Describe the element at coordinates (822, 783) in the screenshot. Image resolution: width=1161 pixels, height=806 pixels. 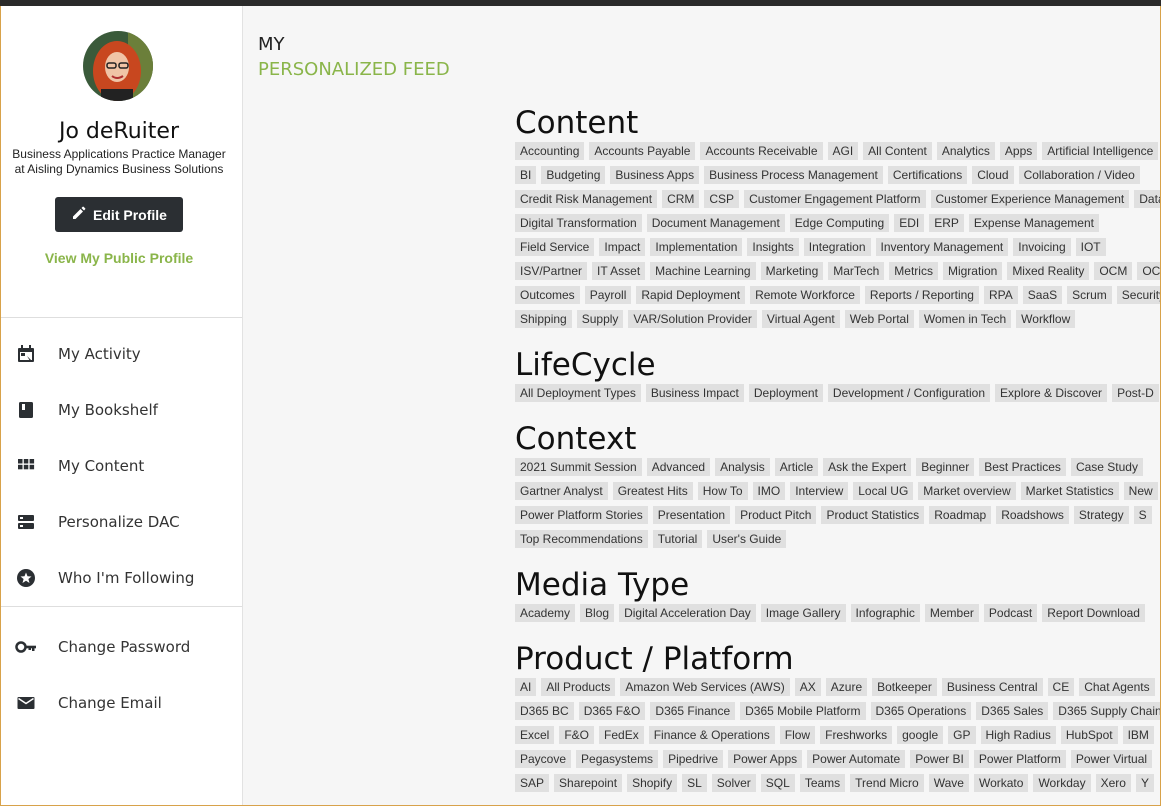
I see `tag-chip: Teams` at that location.